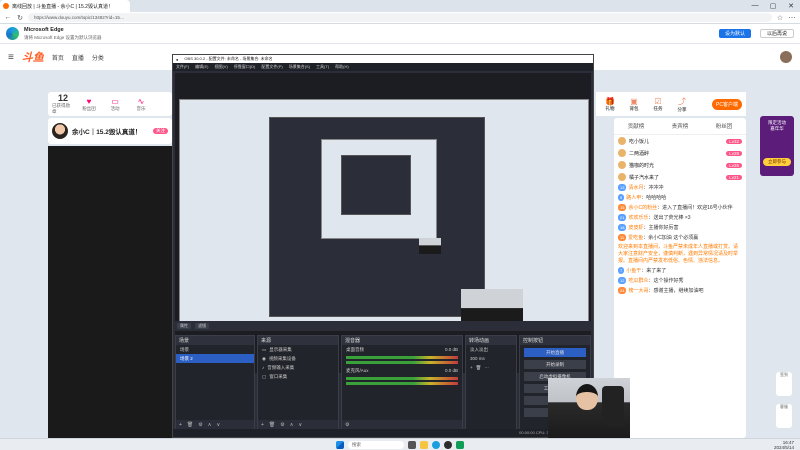 This screenshot has height=450, width=800. Describe the element at coordinates (491, 349) in the screenshot. I see `transition-select: 淡入淡出` at that location.